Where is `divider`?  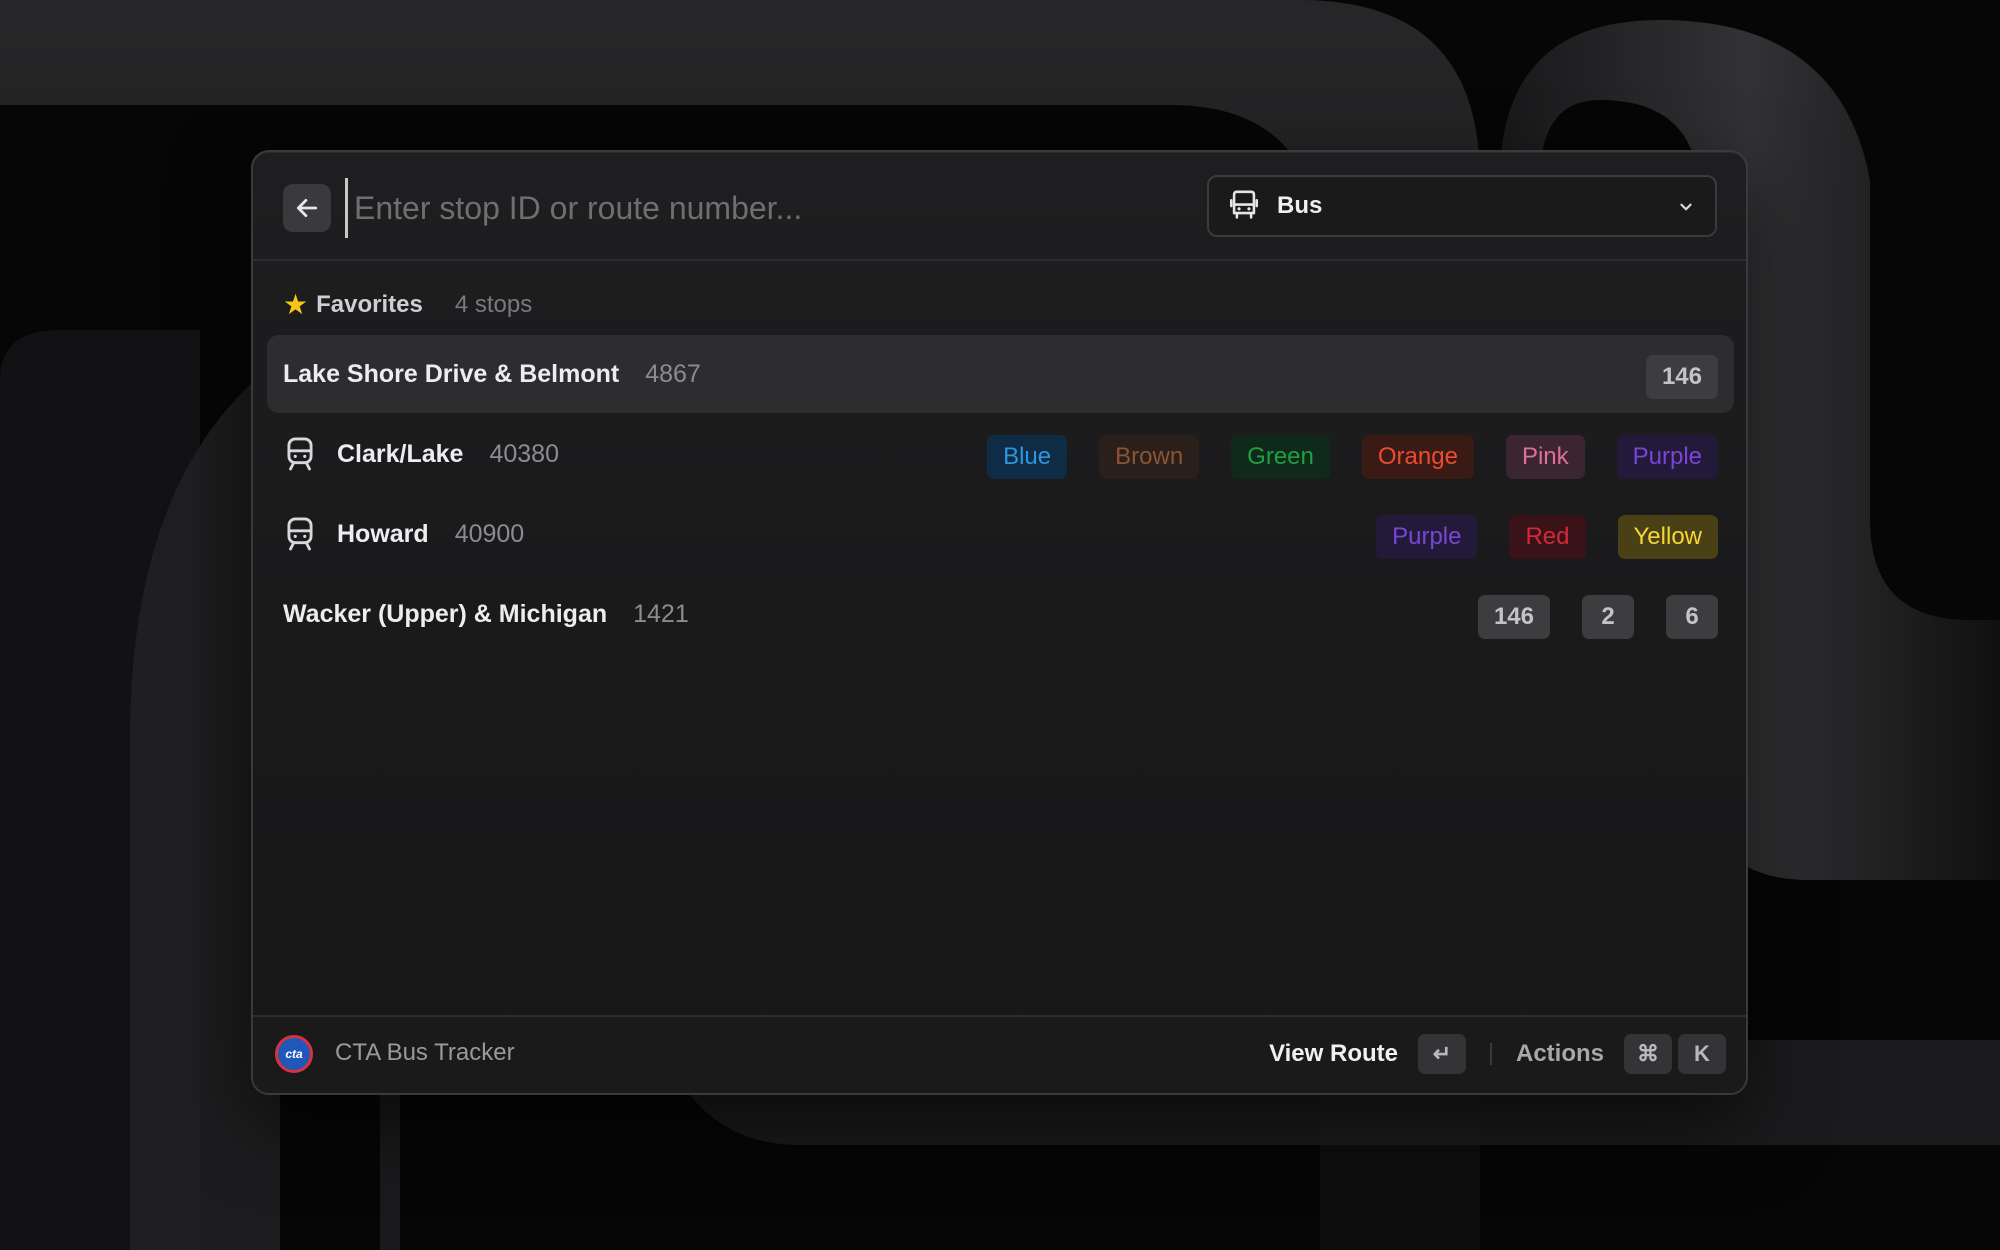 divider is located at coordinates (1490, 1054).